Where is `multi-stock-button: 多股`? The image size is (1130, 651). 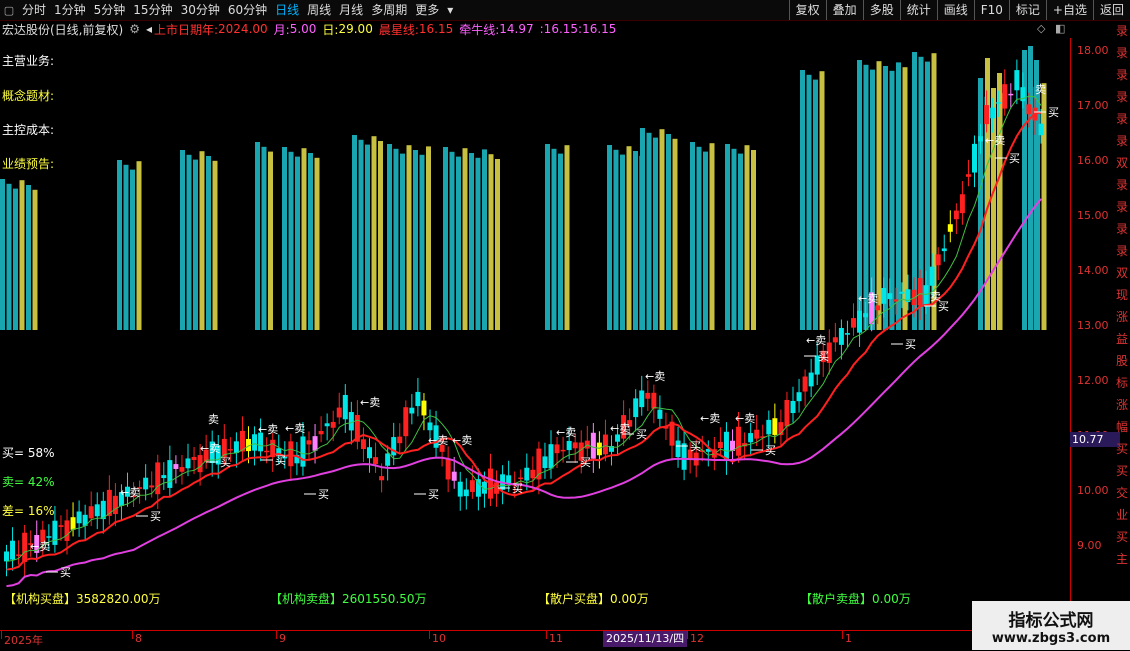
multi-stock-button: 多股 is located at coordinates (881, 10).